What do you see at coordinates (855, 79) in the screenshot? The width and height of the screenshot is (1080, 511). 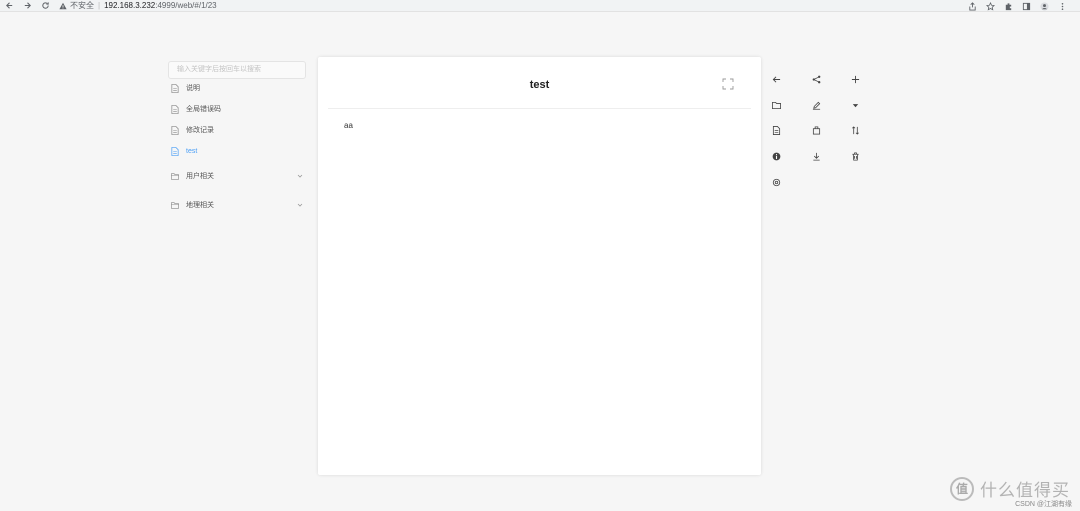 I see `add-icon` at bounding box center [855, 79].